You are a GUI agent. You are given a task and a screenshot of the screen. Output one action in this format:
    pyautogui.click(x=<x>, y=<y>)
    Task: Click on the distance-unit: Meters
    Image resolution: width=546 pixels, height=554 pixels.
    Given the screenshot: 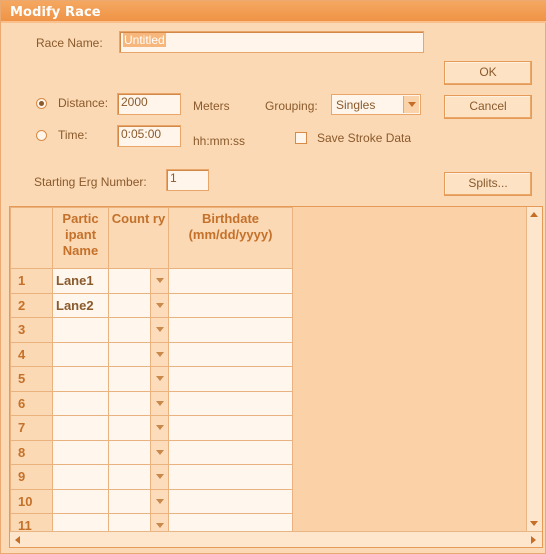 What is the action you would take?
    pyautogui.click(x=211, y=106)
    